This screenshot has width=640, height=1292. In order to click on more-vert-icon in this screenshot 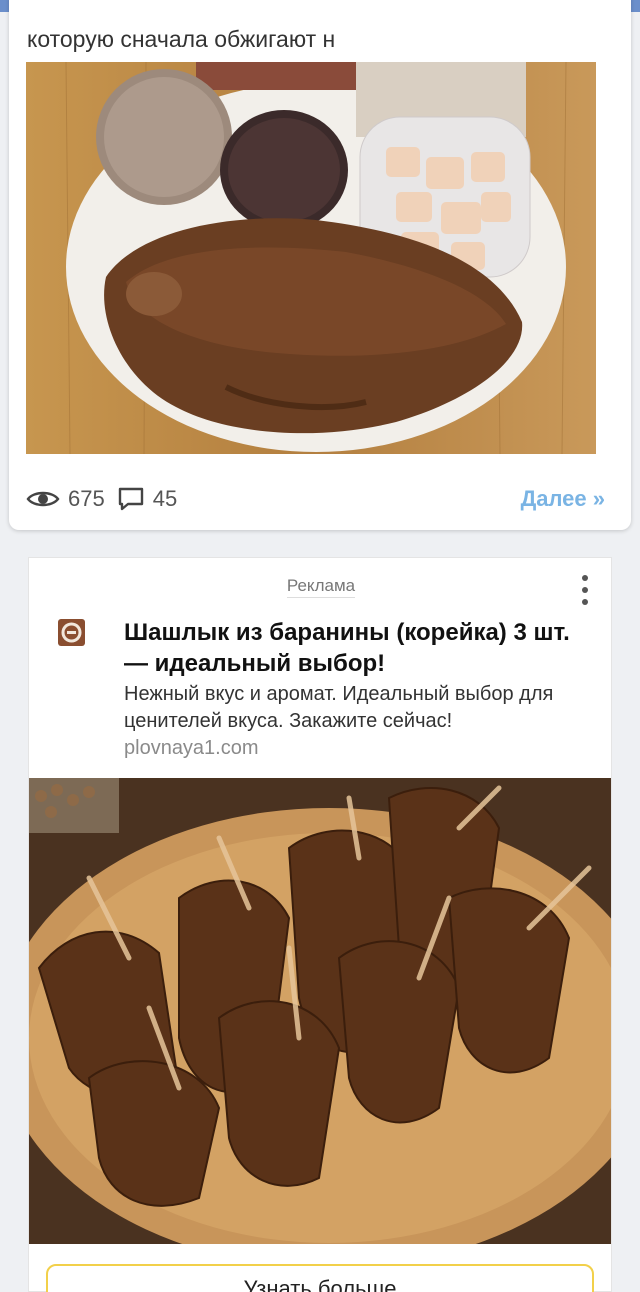, I will do `click(585, 590)`.